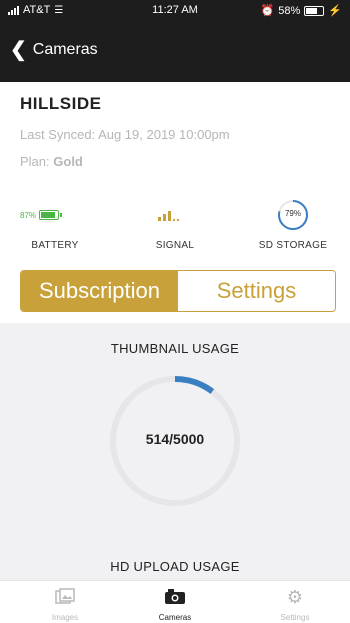 The width and height of the screenshot is (350, 623). Describe the element at coordinates (99, 291) in the screenshot. I see `tab-subscription: Subscription` at that location.